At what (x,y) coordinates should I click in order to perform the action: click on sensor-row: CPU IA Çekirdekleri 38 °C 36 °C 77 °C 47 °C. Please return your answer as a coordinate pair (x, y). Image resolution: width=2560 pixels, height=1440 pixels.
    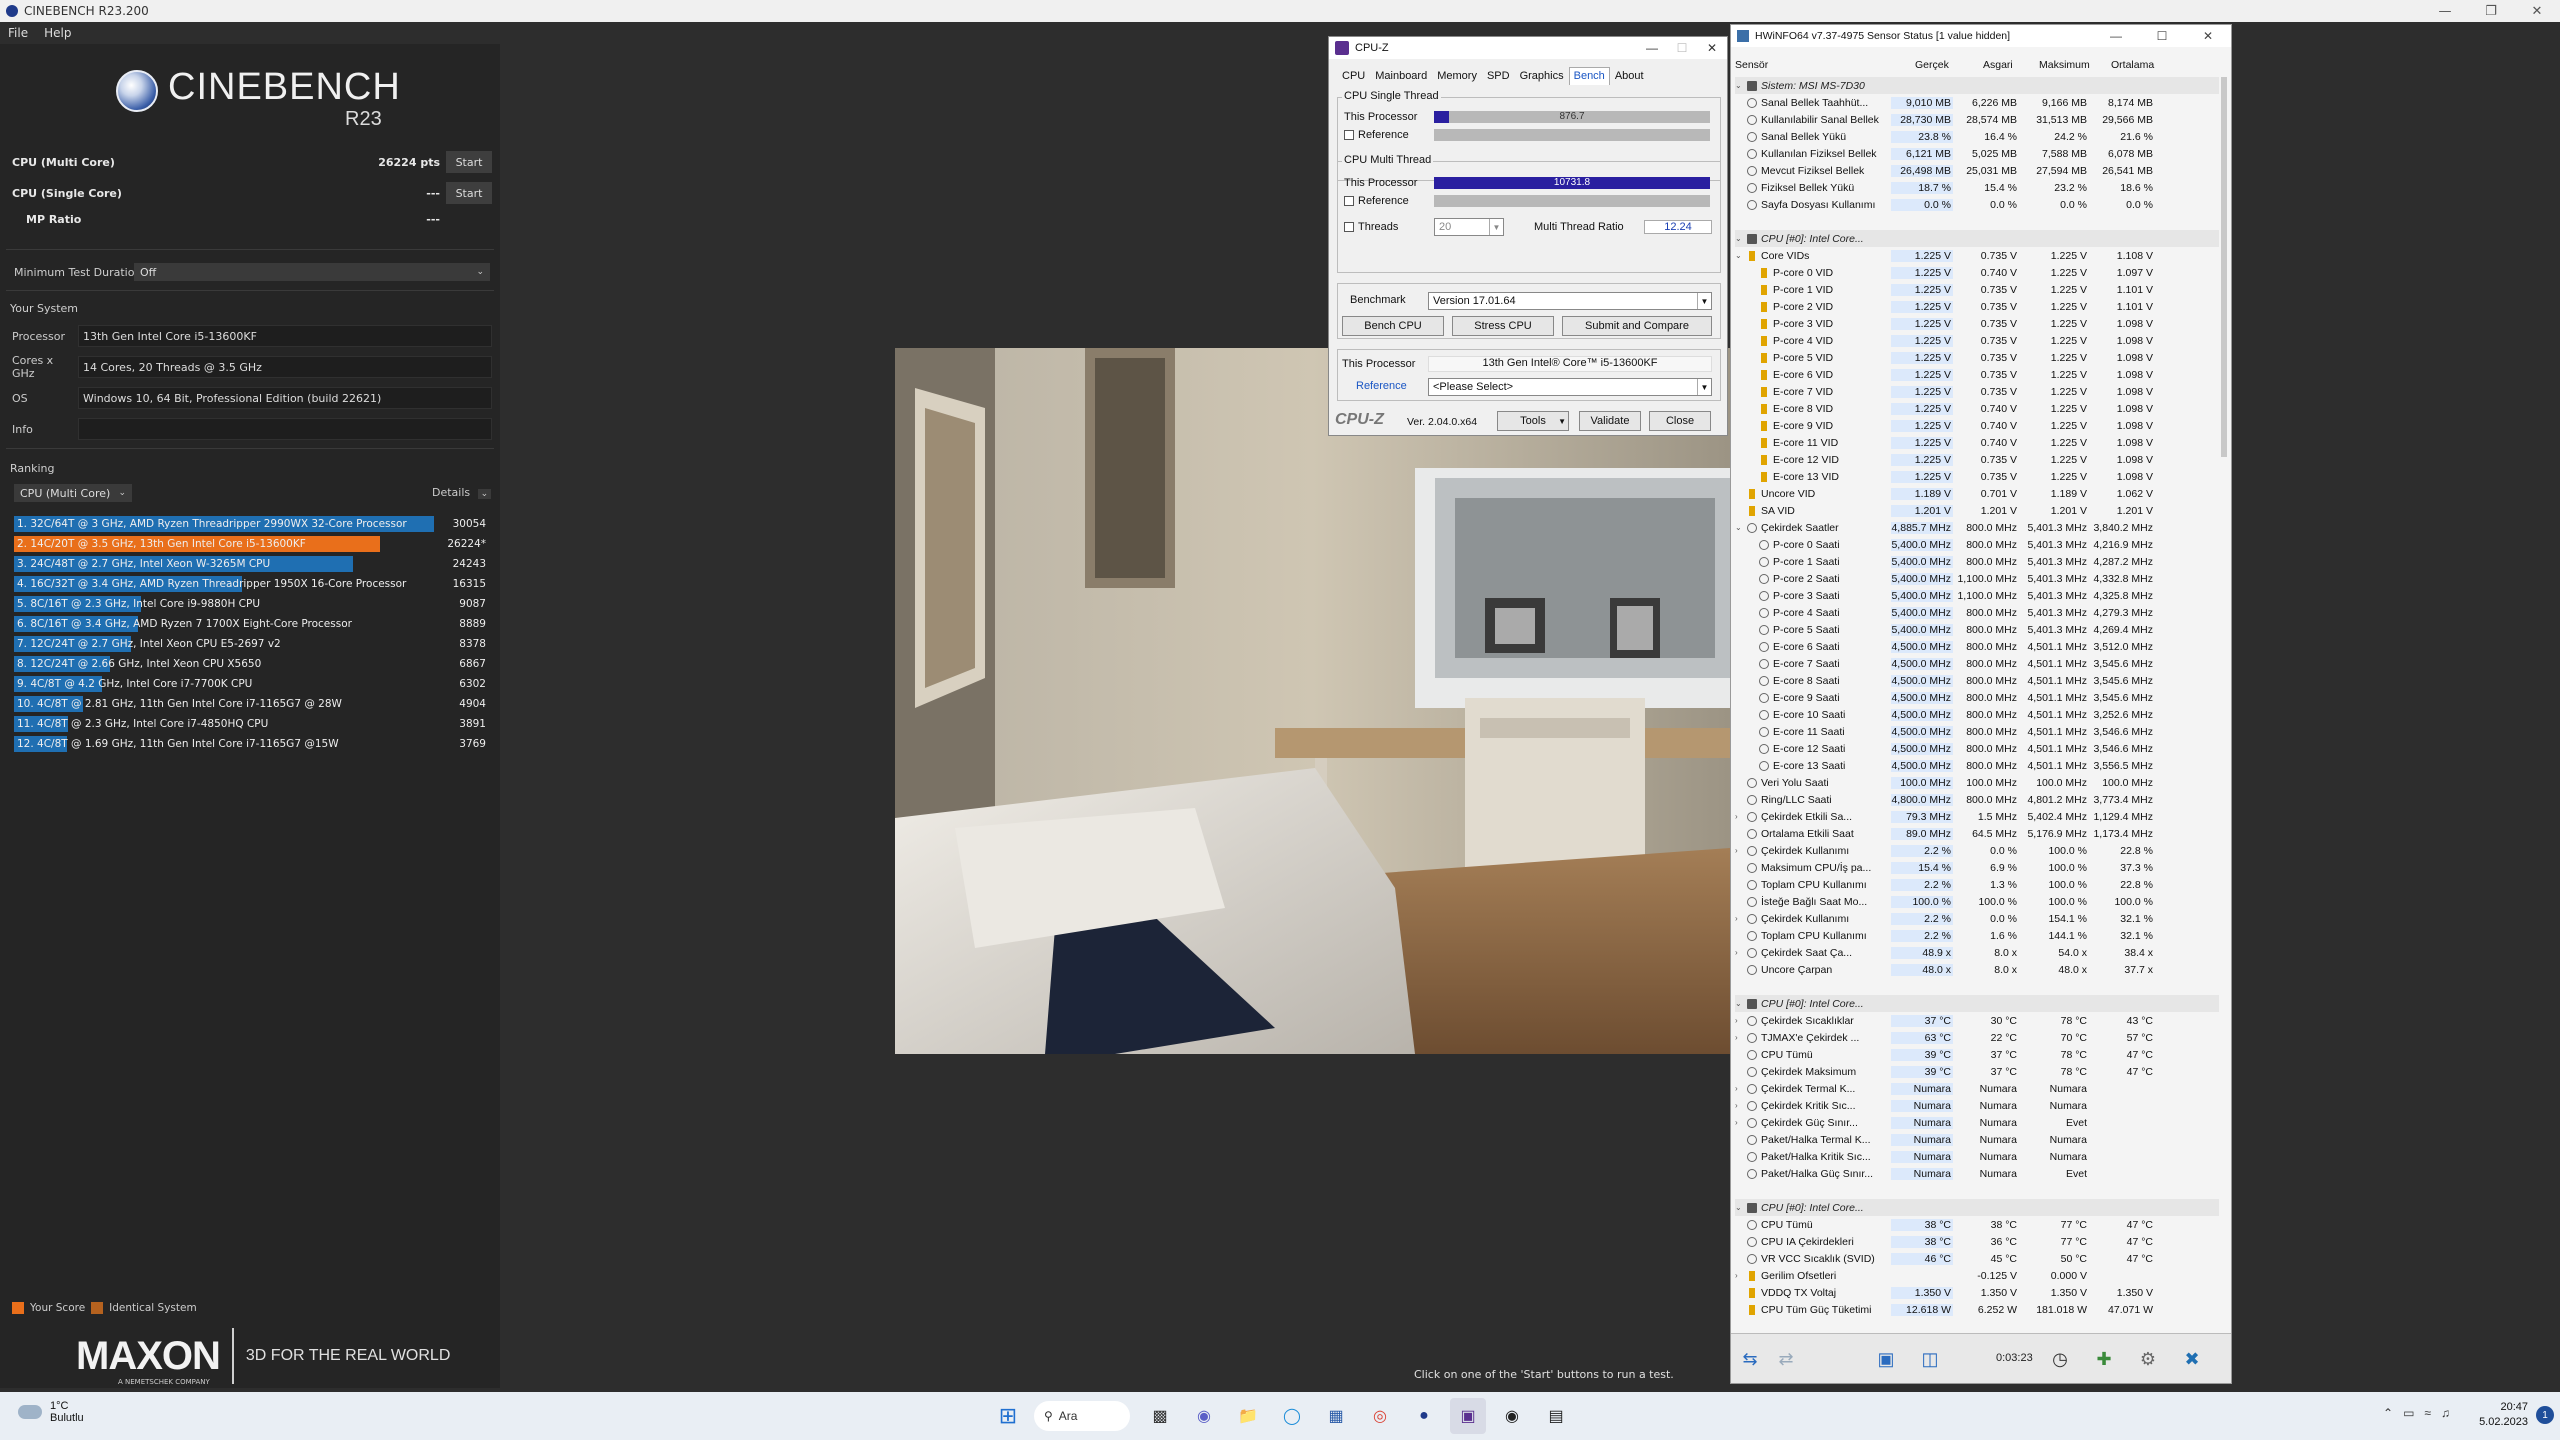
    Looking at the image, I should click on (1977, 1241).